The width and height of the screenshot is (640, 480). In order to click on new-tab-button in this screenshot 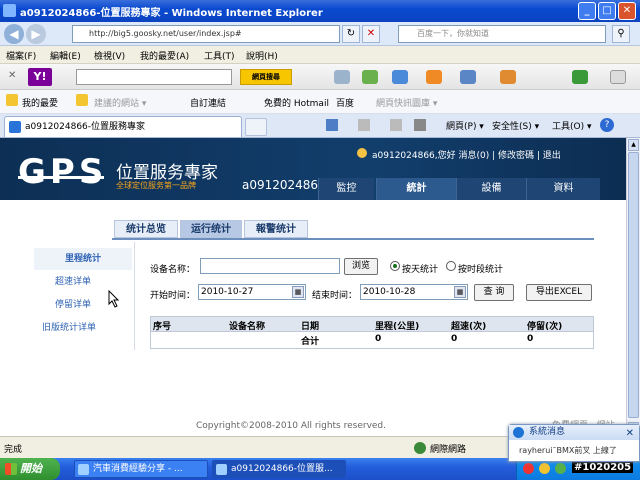, I will do `click(256, 127)`.